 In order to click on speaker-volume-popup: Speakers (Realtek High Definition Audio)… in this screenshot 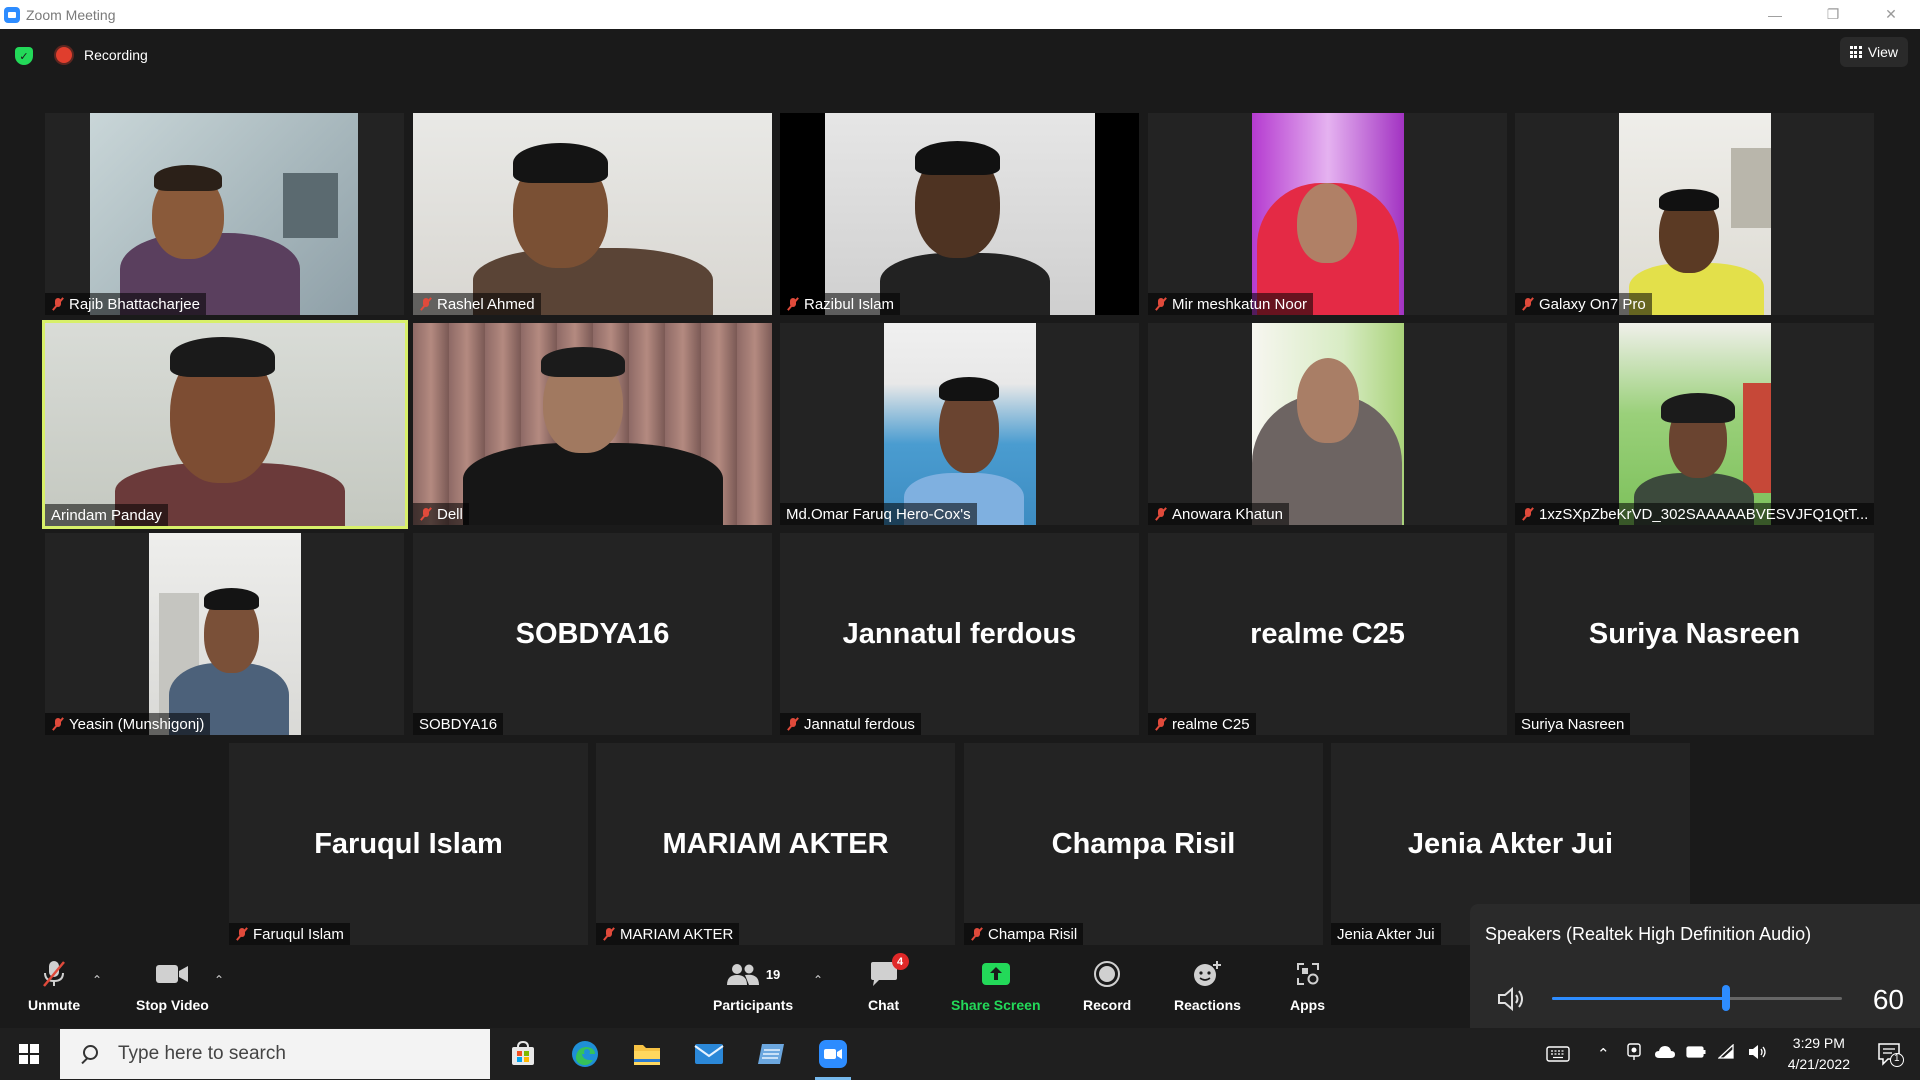, I will do `click(1695, 967)`.